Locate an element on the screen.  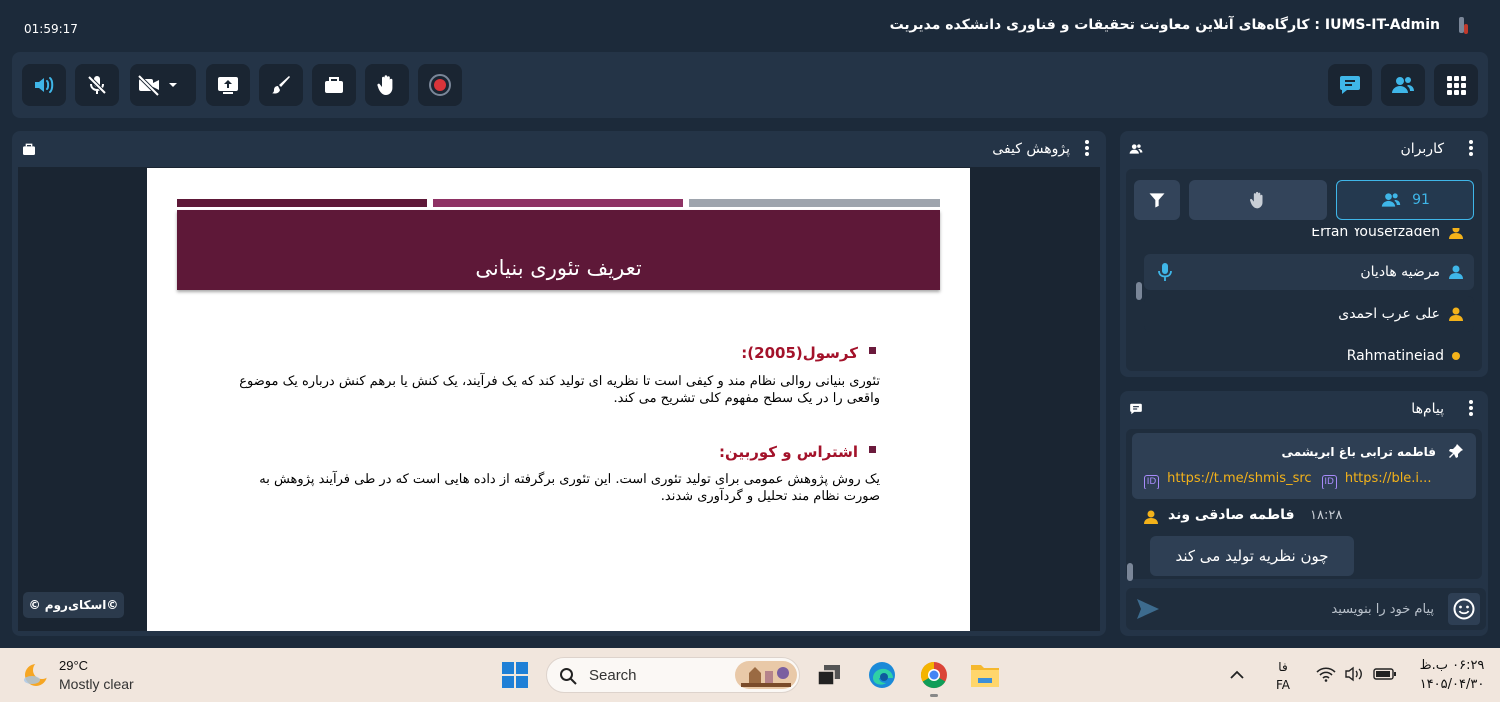
apps-grid-icon is located at coordinates (1456, 85).